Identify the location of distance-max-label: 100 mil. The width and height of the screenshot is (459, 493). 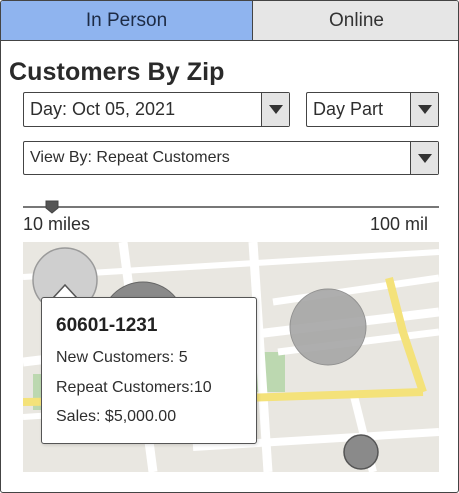
(398, 224).